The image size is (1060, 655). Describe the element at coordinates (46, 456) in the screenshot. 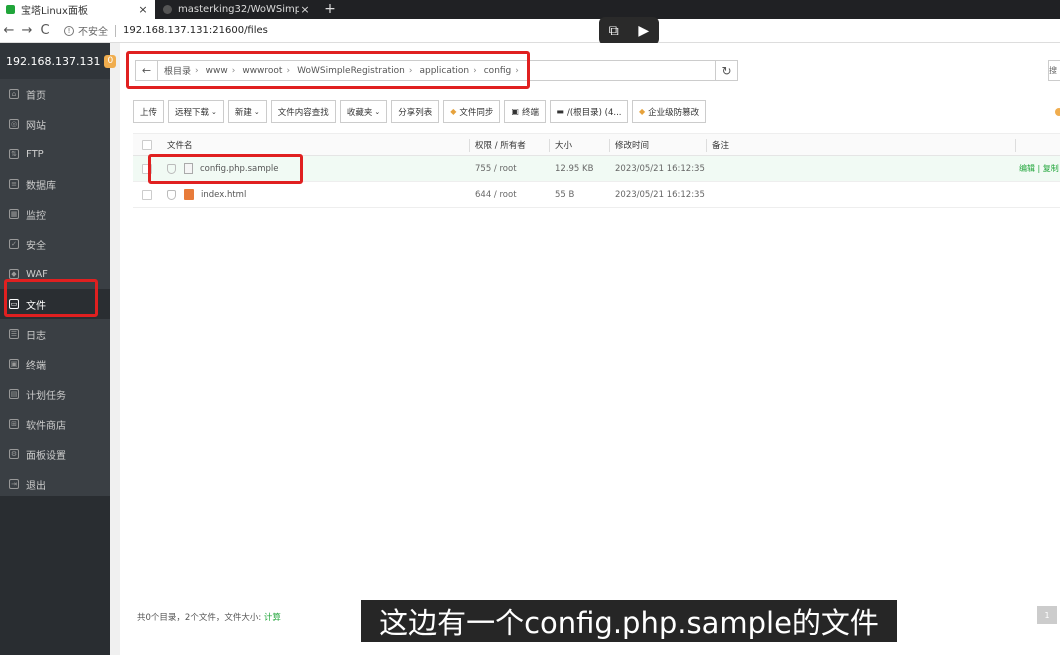

I see `sidebar-item-label: 面板设置` at that location.